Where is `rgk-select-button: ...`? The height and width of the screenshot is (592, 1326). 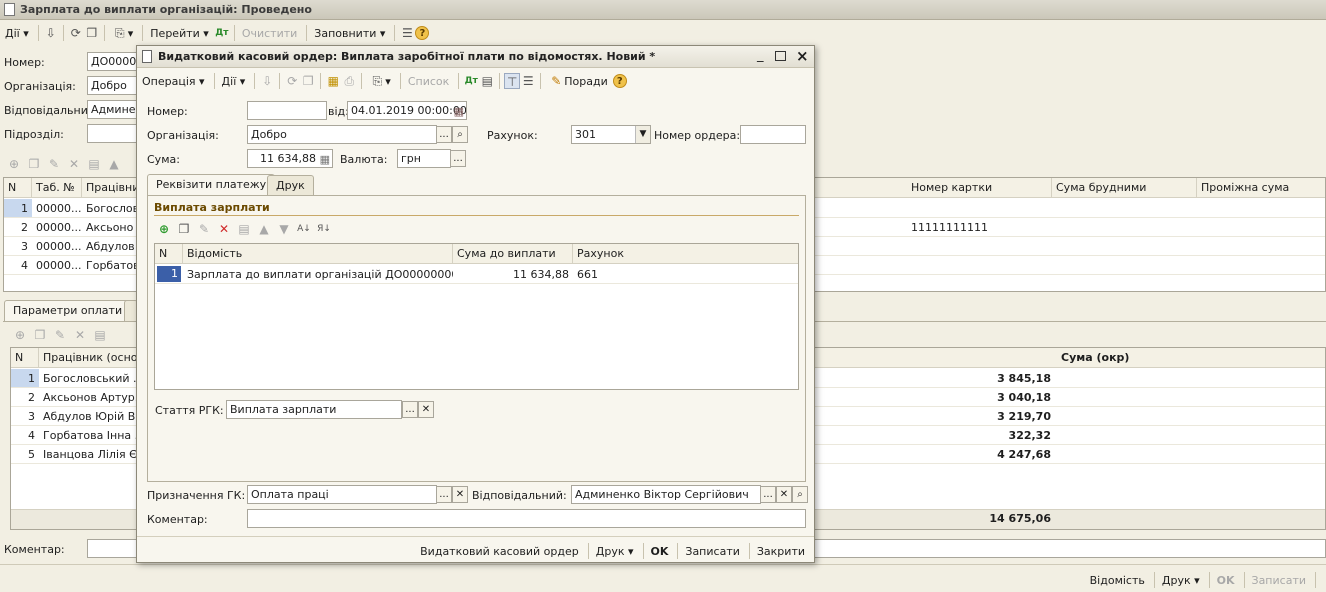 rgk-select-button: ... is located at coordinates (410, 409).